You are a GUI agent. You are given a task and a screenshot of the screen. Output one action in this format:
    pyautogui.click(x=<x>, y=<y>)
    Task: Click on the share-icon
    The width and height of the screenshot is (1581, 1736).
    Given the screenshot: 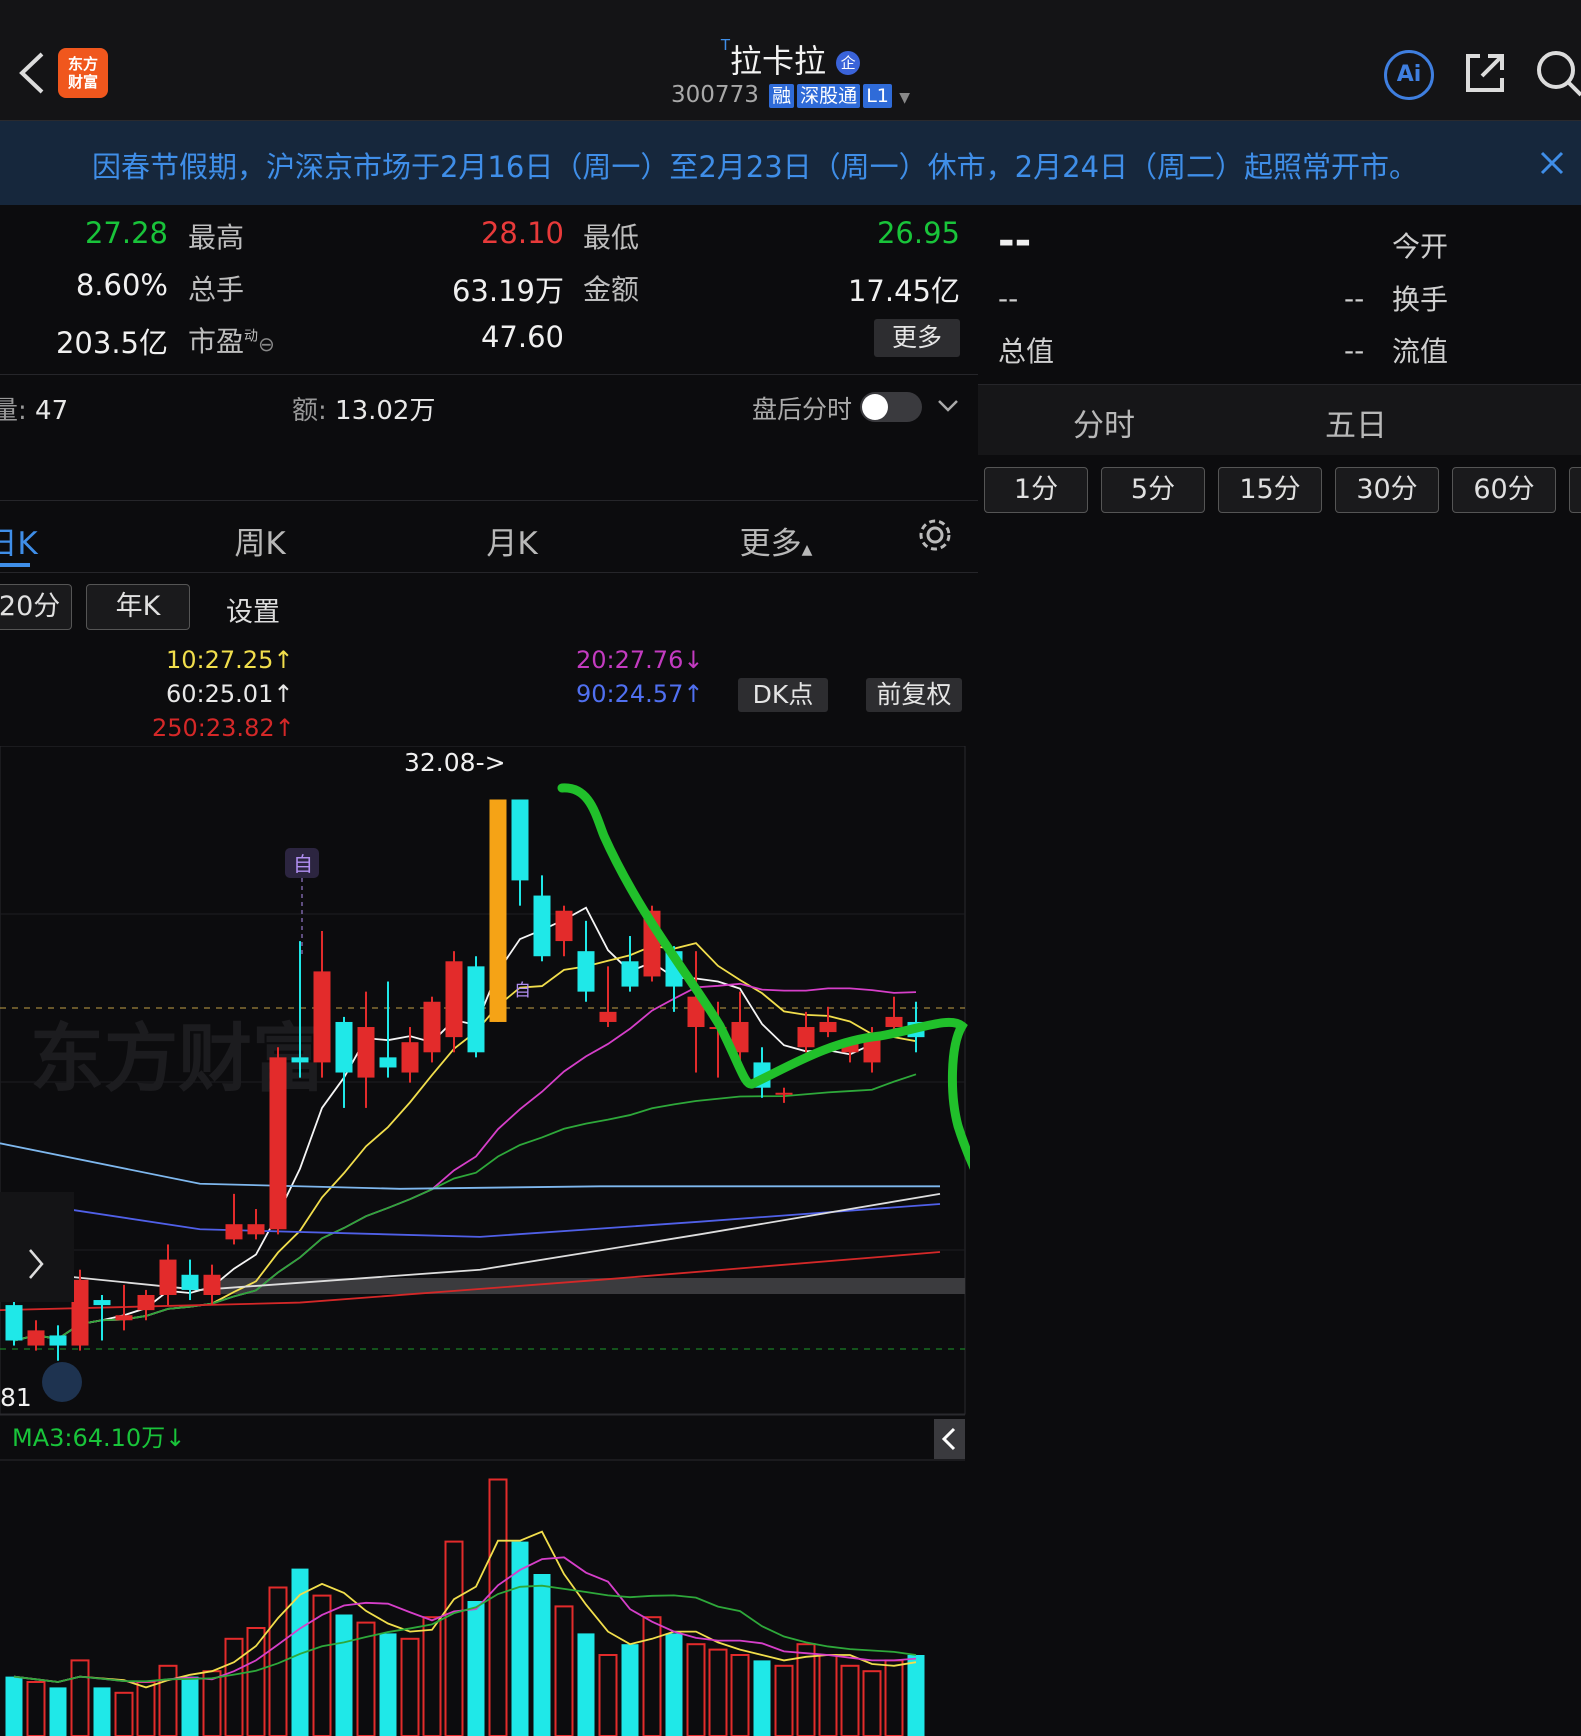 What is the action you would take?
    pyautogui.click(x=1485, y=73)
    